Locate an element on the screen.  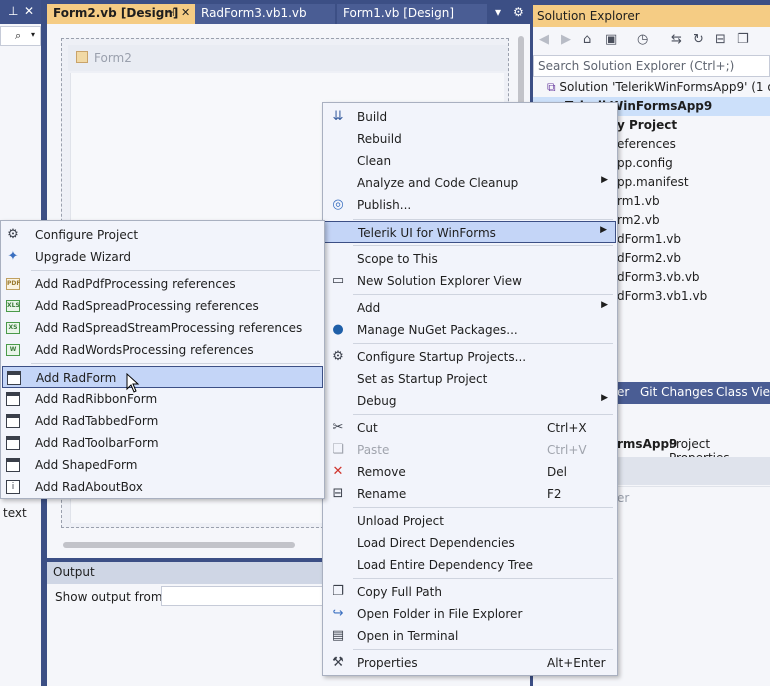
tree-item: rm2.vb is located at coordinates (638, 220).